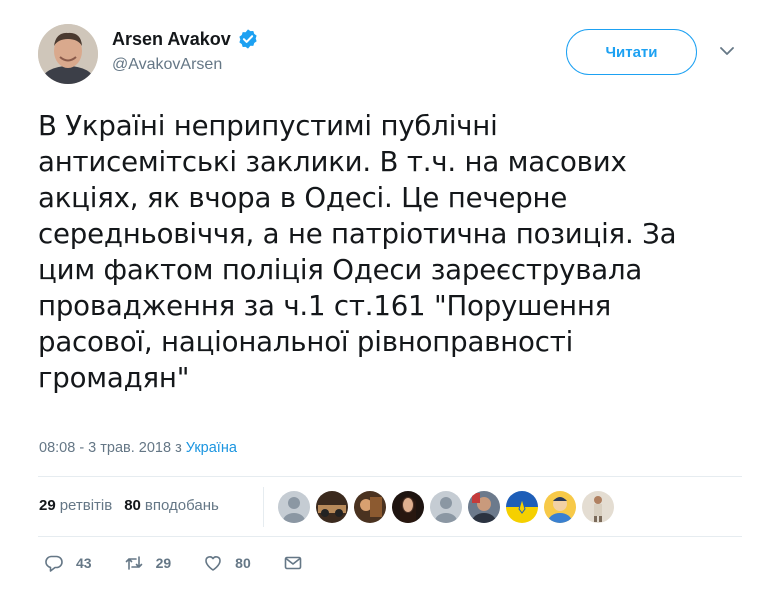 The image size is (780, 594). I want to click on author-handle: @AvakovArsen, so click(185, 65).